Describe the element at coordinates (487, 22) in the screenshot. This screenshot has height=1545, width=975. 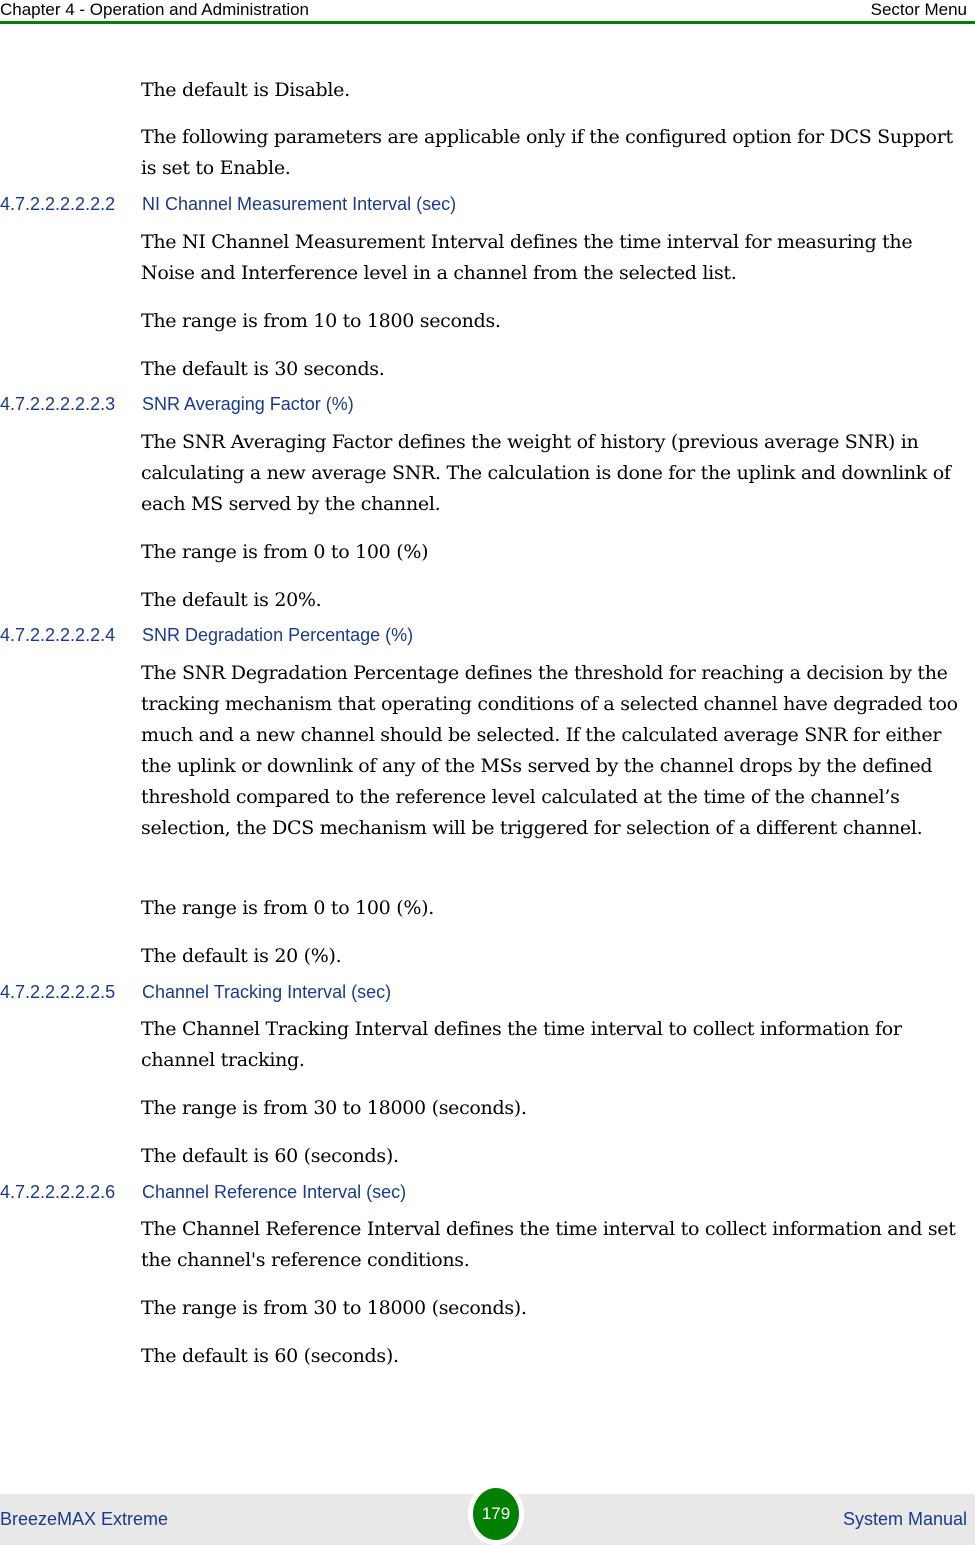
I see `header-divider` at that location.